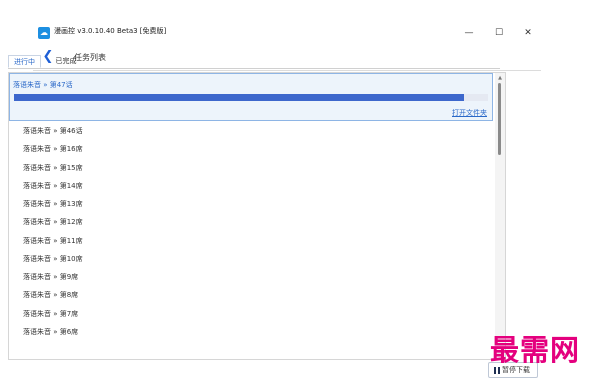 This screenshot has height=382, width=604. I want to click on list-item-label: 落语朱音 » 第13席, so click(53, 204).